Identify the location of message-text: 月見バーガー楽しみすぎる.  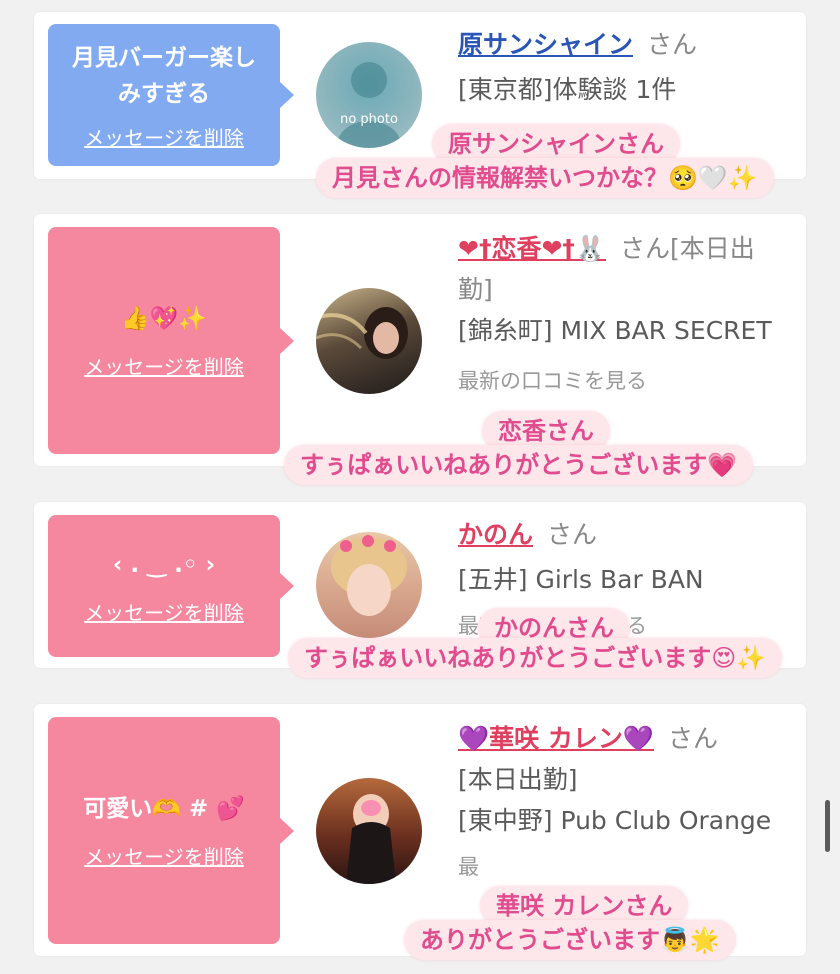
(164, 75).